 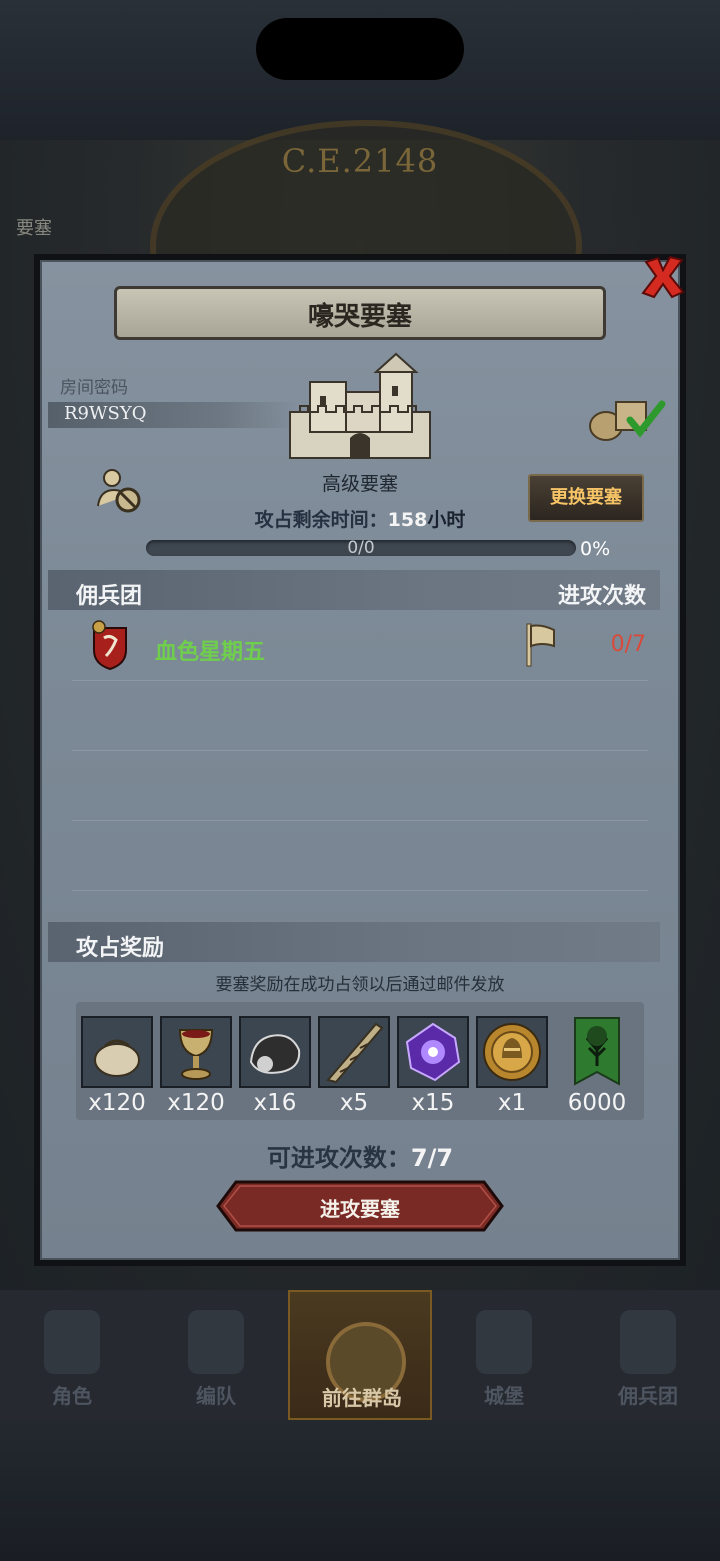 What do you see at coordinates (446, 520) in the screenshot?
I see `time-unit: 小时` at bounding box center [446, 520].